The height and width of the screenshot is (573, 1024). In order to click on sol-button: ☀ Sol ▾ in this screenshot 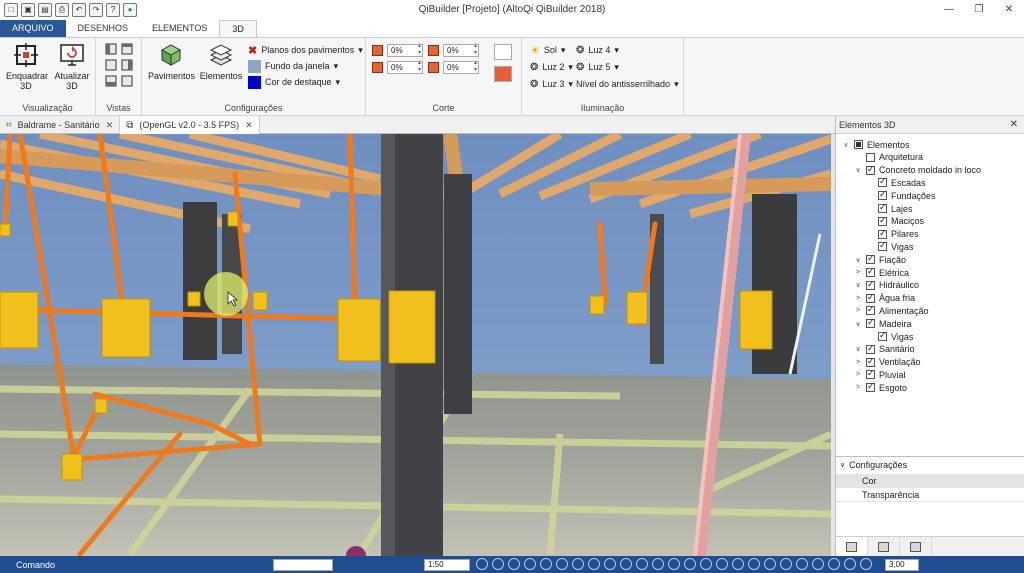, I will do `click(547, 50)`.